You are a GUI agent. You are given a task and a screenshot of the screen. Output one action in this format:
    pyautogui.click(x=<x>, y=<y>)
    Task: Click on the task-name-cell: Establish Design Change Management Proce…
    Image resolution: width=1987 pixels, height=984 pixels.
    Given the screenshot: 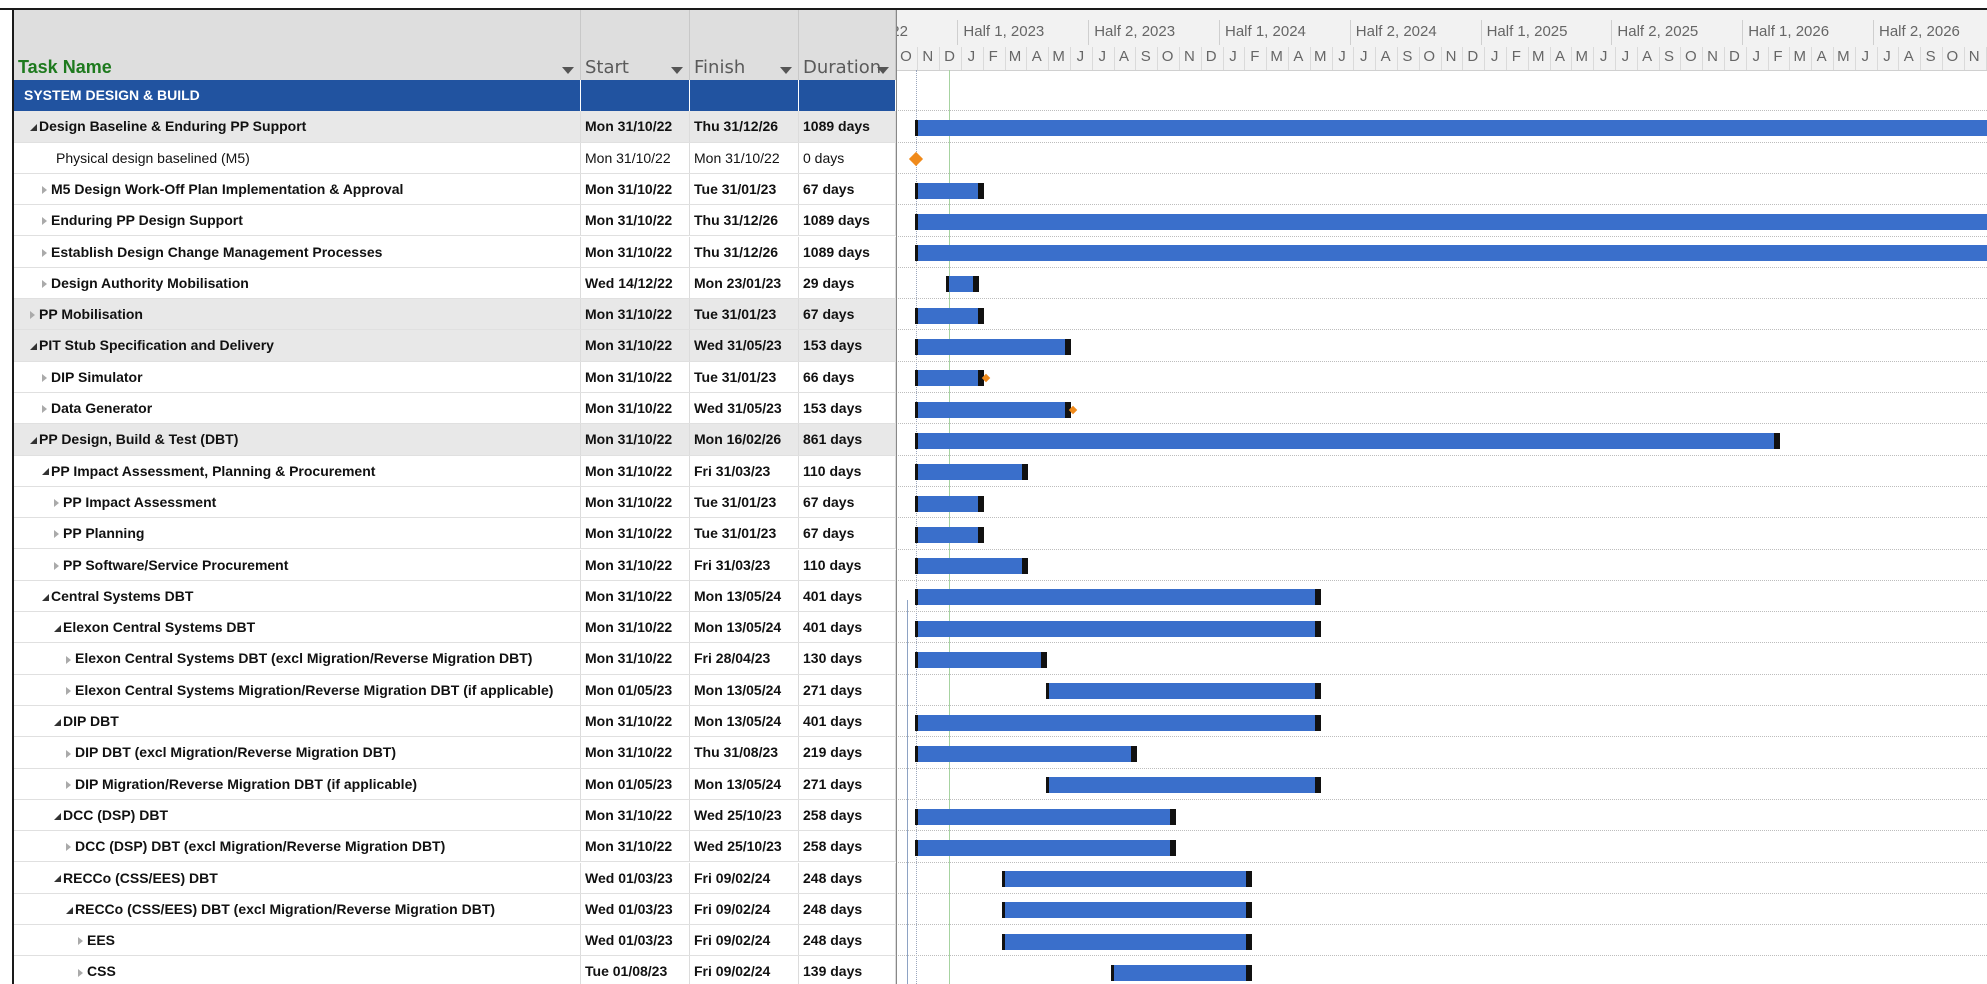 What is the action you would take?
    pyautogui.click(x=297, y=251)
    